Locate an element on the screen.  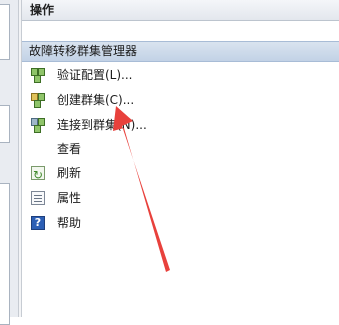
action-label: 帮助 is located at coordinates (69, 223).